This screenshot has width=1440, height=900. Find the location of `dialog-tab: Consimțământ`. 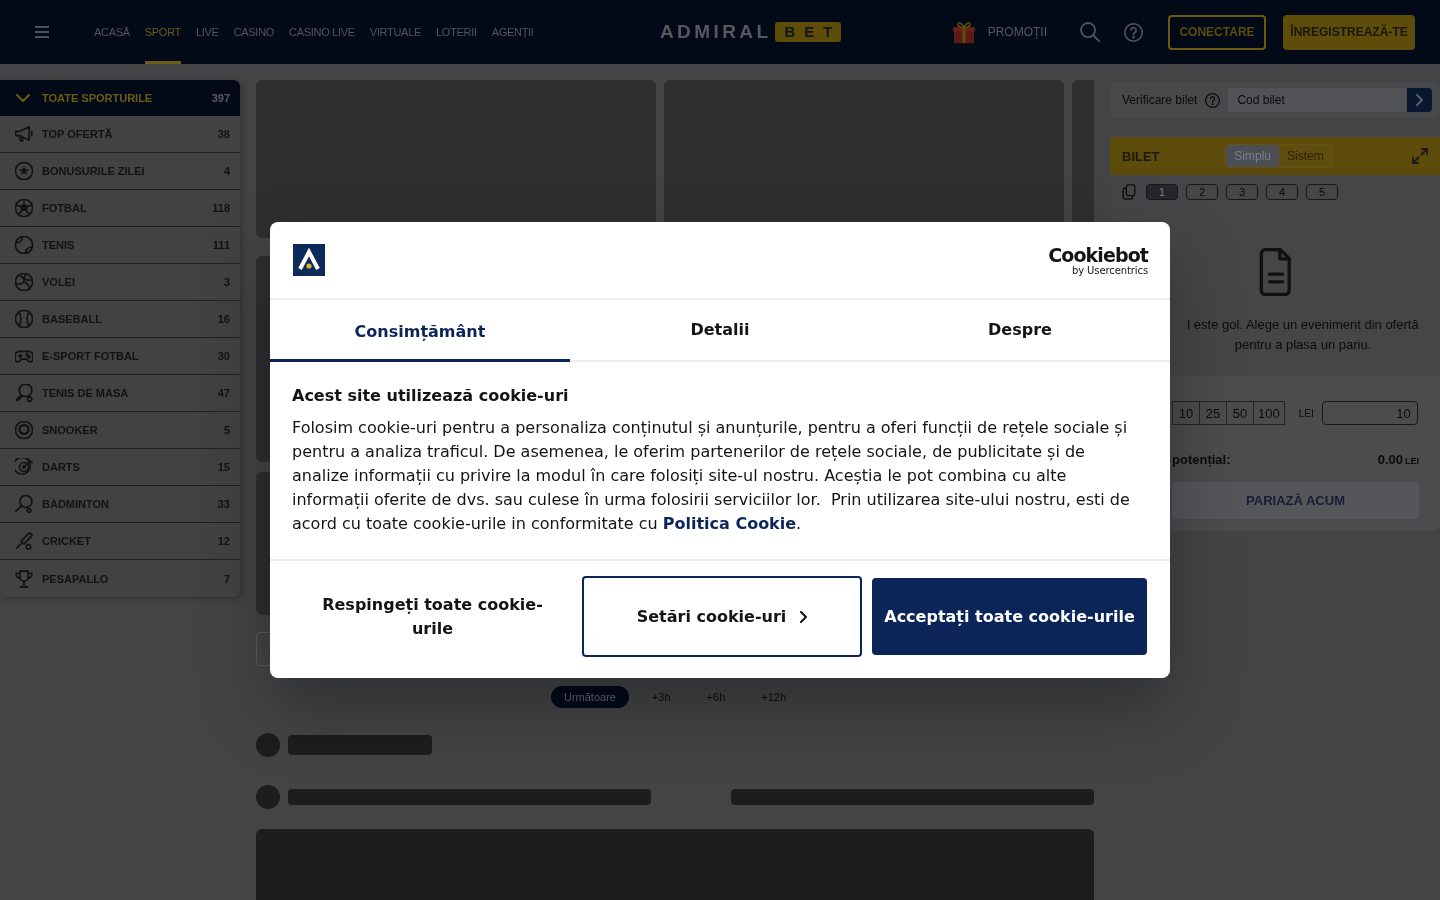

dialog-tab: Consimțământ is located at coordinates (420, 331).